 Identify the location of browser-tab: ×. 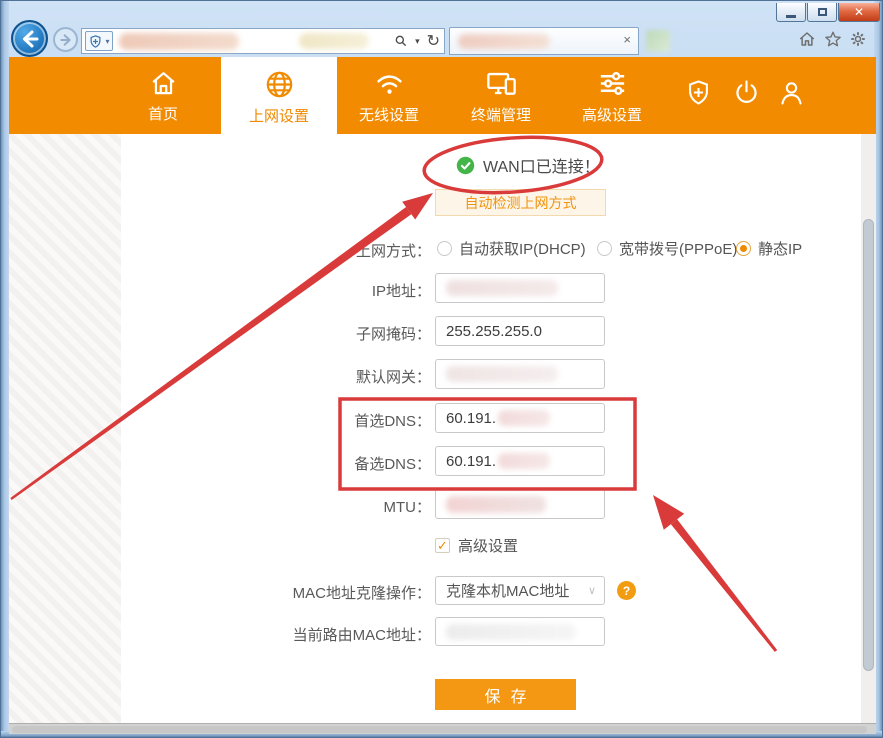
(544, 41).